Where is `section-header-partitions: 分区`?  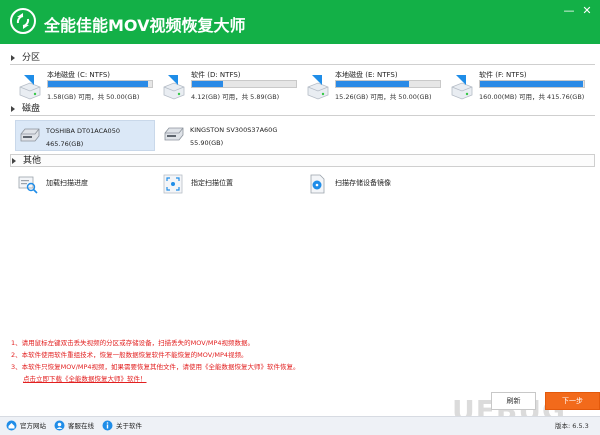 section-header-partitions: 分区 is located at coordinates (302, 58).